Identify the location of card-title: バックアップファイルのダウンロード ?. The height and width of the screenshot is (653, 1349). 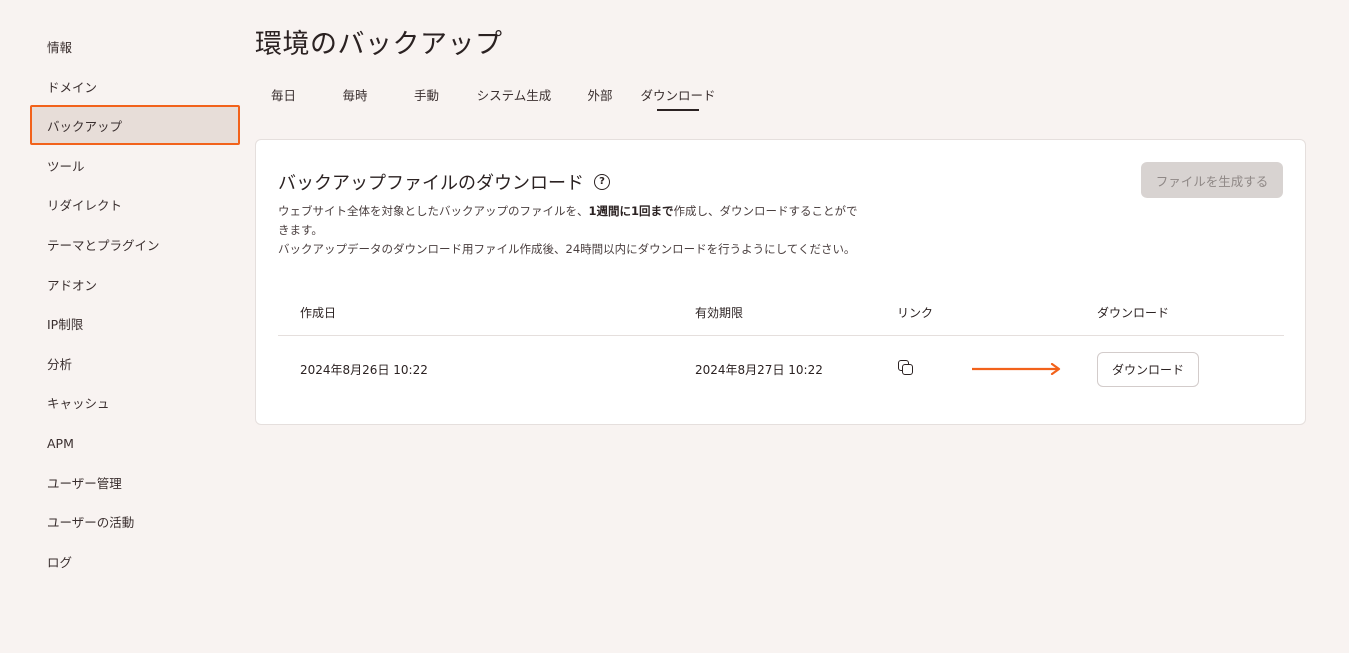
(444, 182).